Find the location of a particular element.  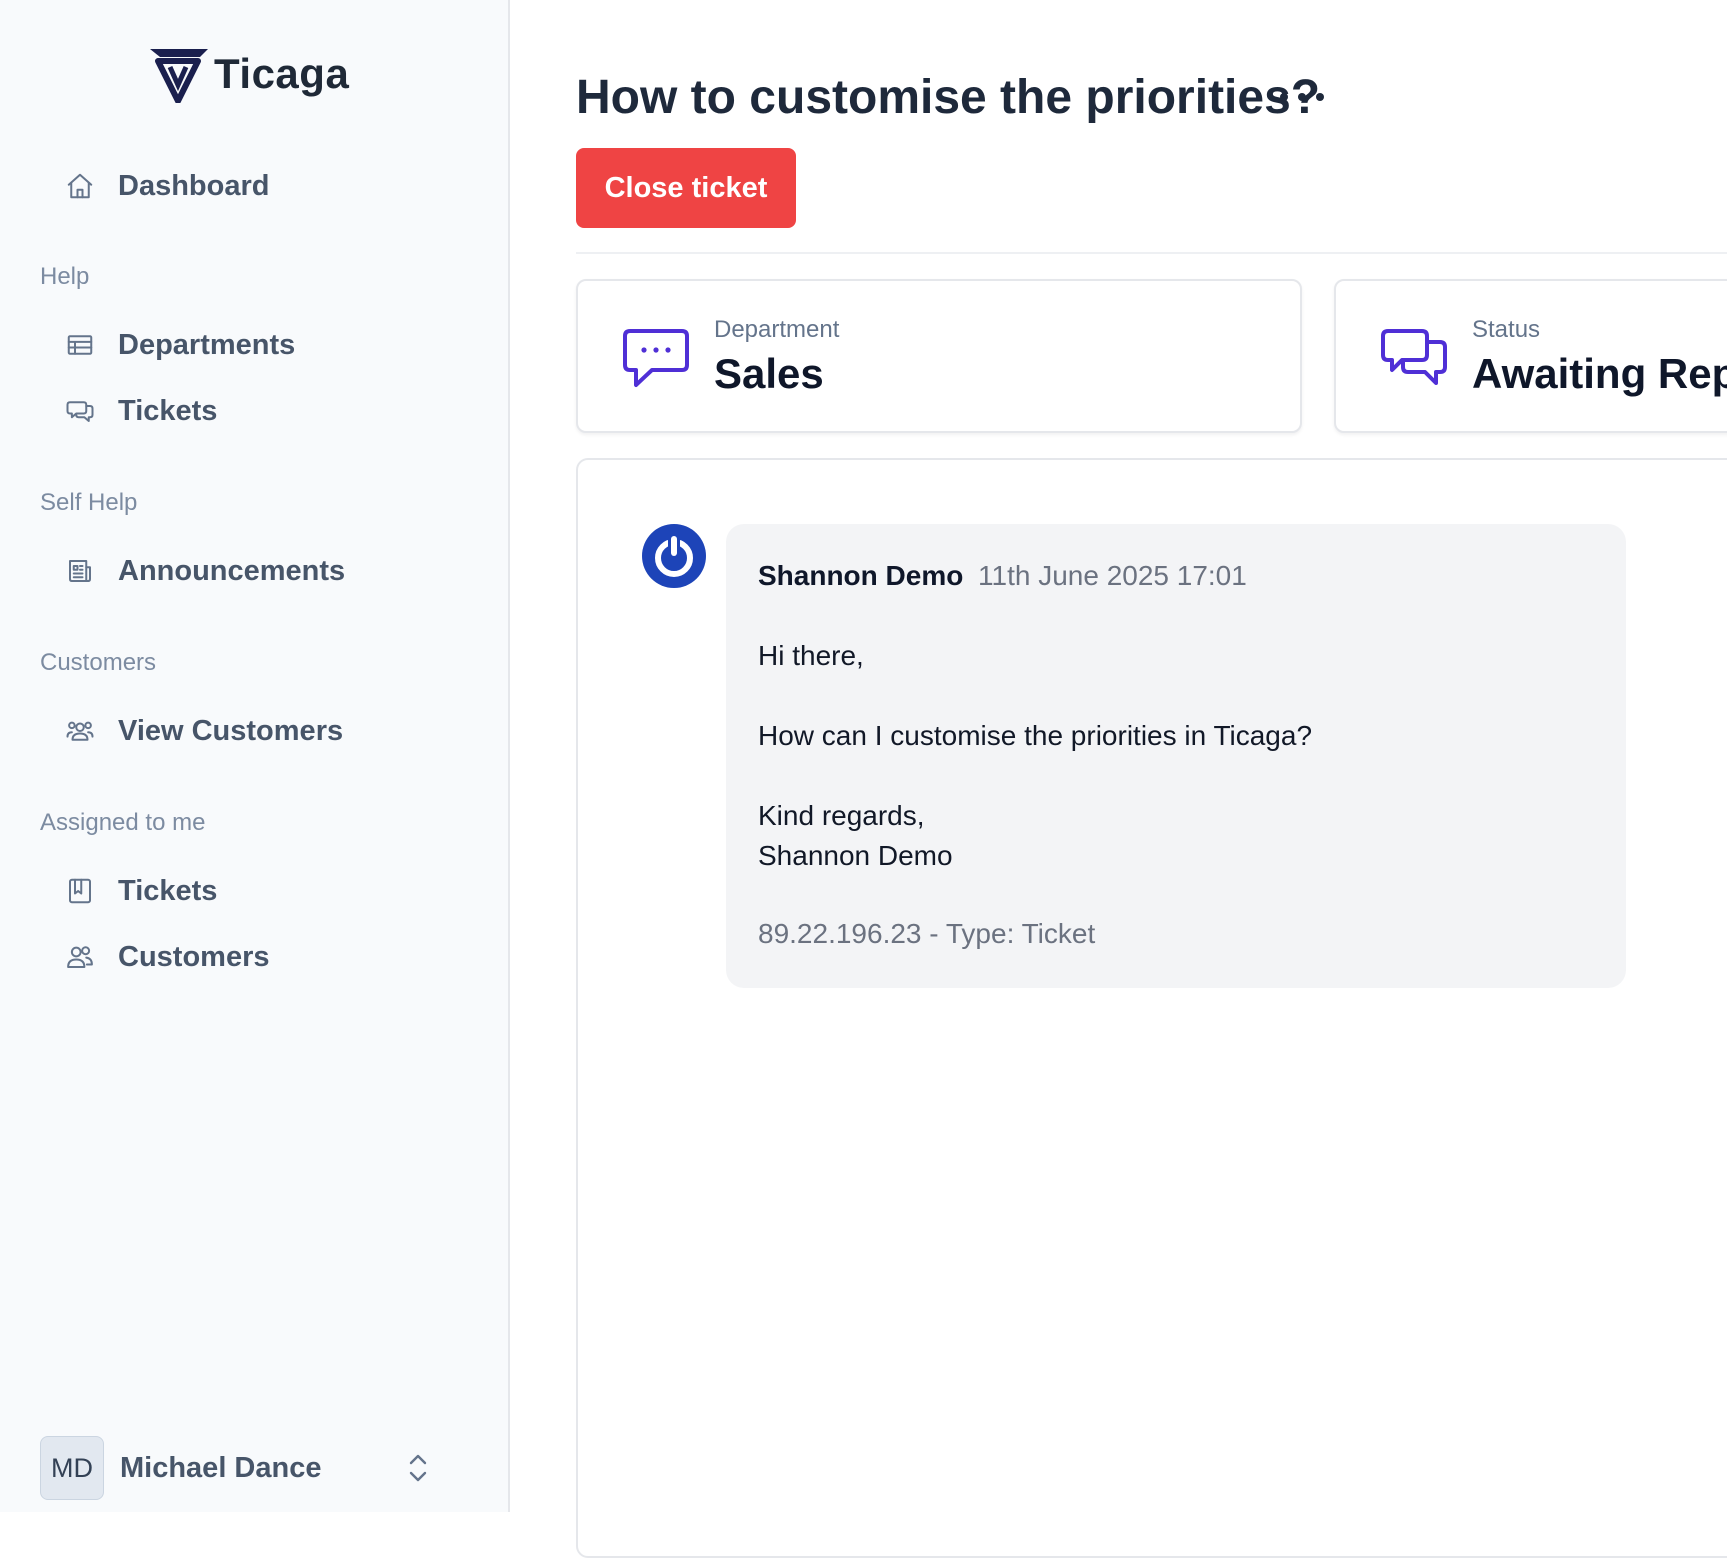

status-value: Awaiting Rep is located at coordinates (1599, 373).